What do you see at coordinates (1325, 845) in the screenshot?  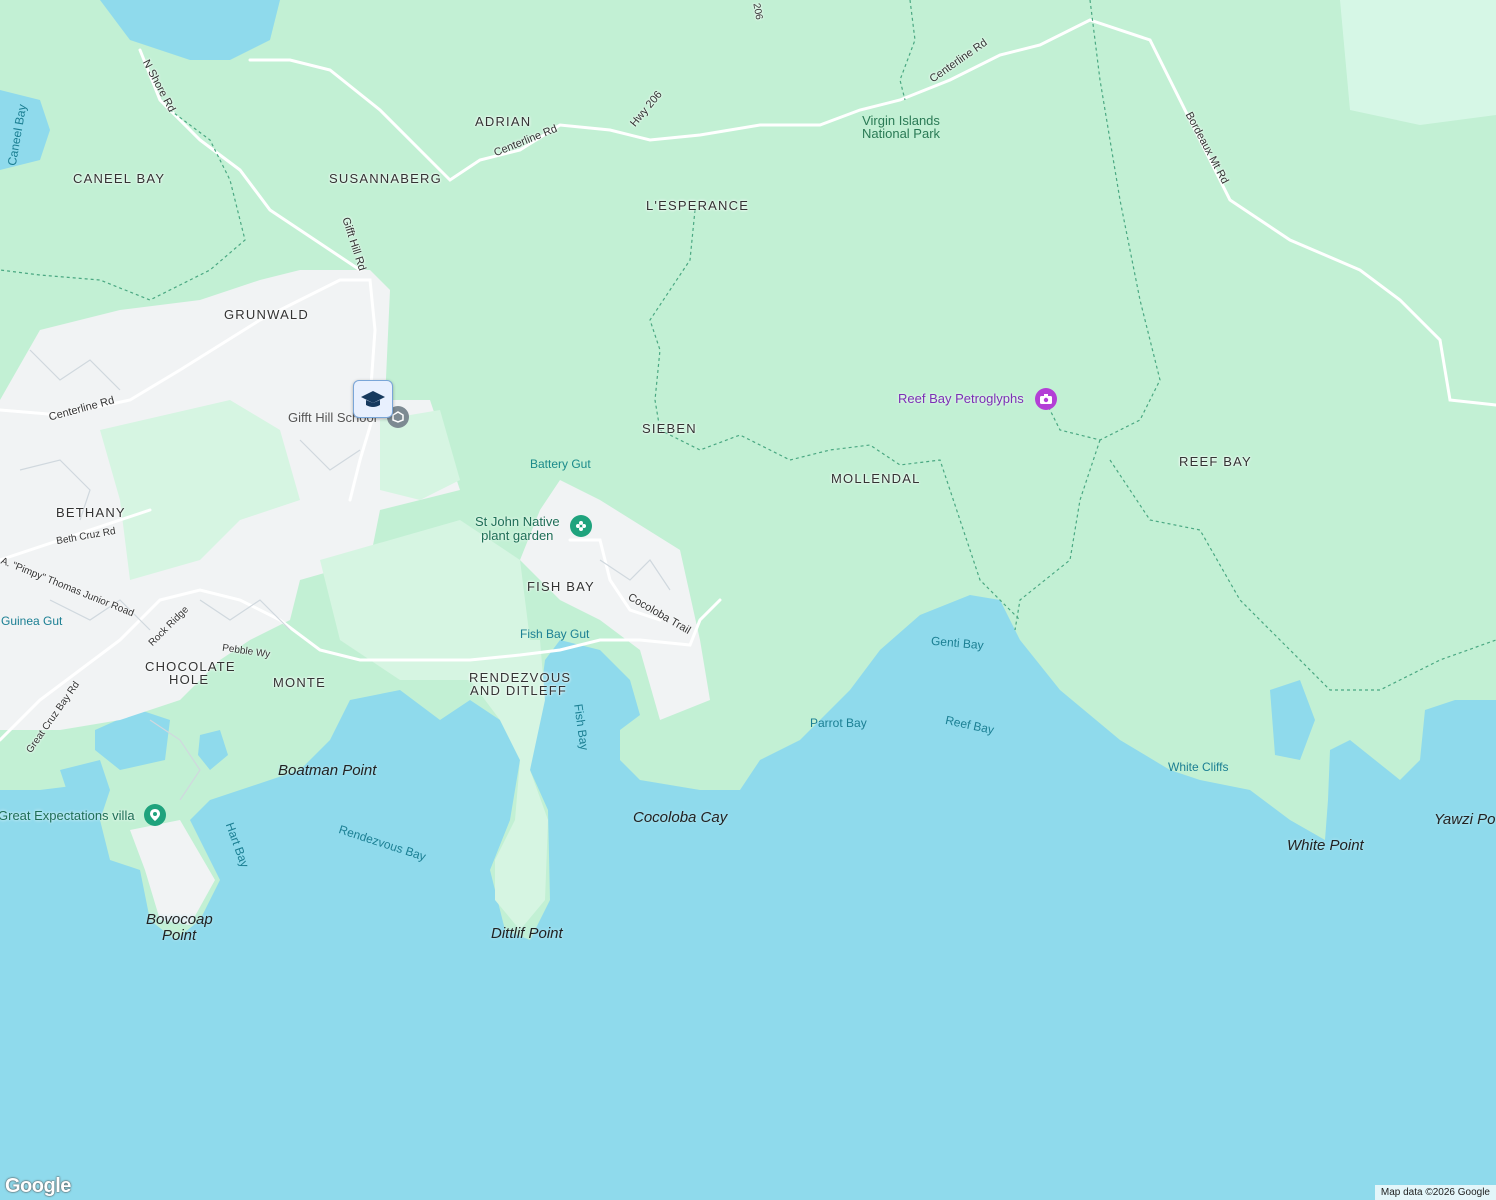 I see `point-label: White Point` at bounding box center [1325, 845].